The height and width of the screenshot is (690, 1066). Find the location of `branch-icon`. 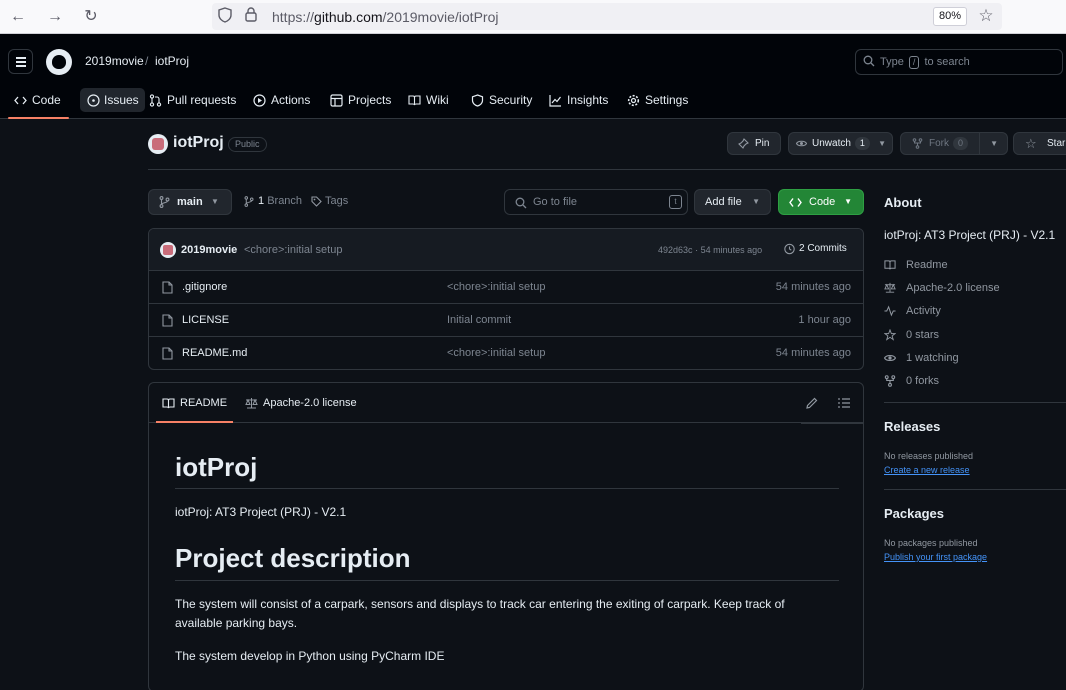

branch-icon is located at coordinates (164, 202).